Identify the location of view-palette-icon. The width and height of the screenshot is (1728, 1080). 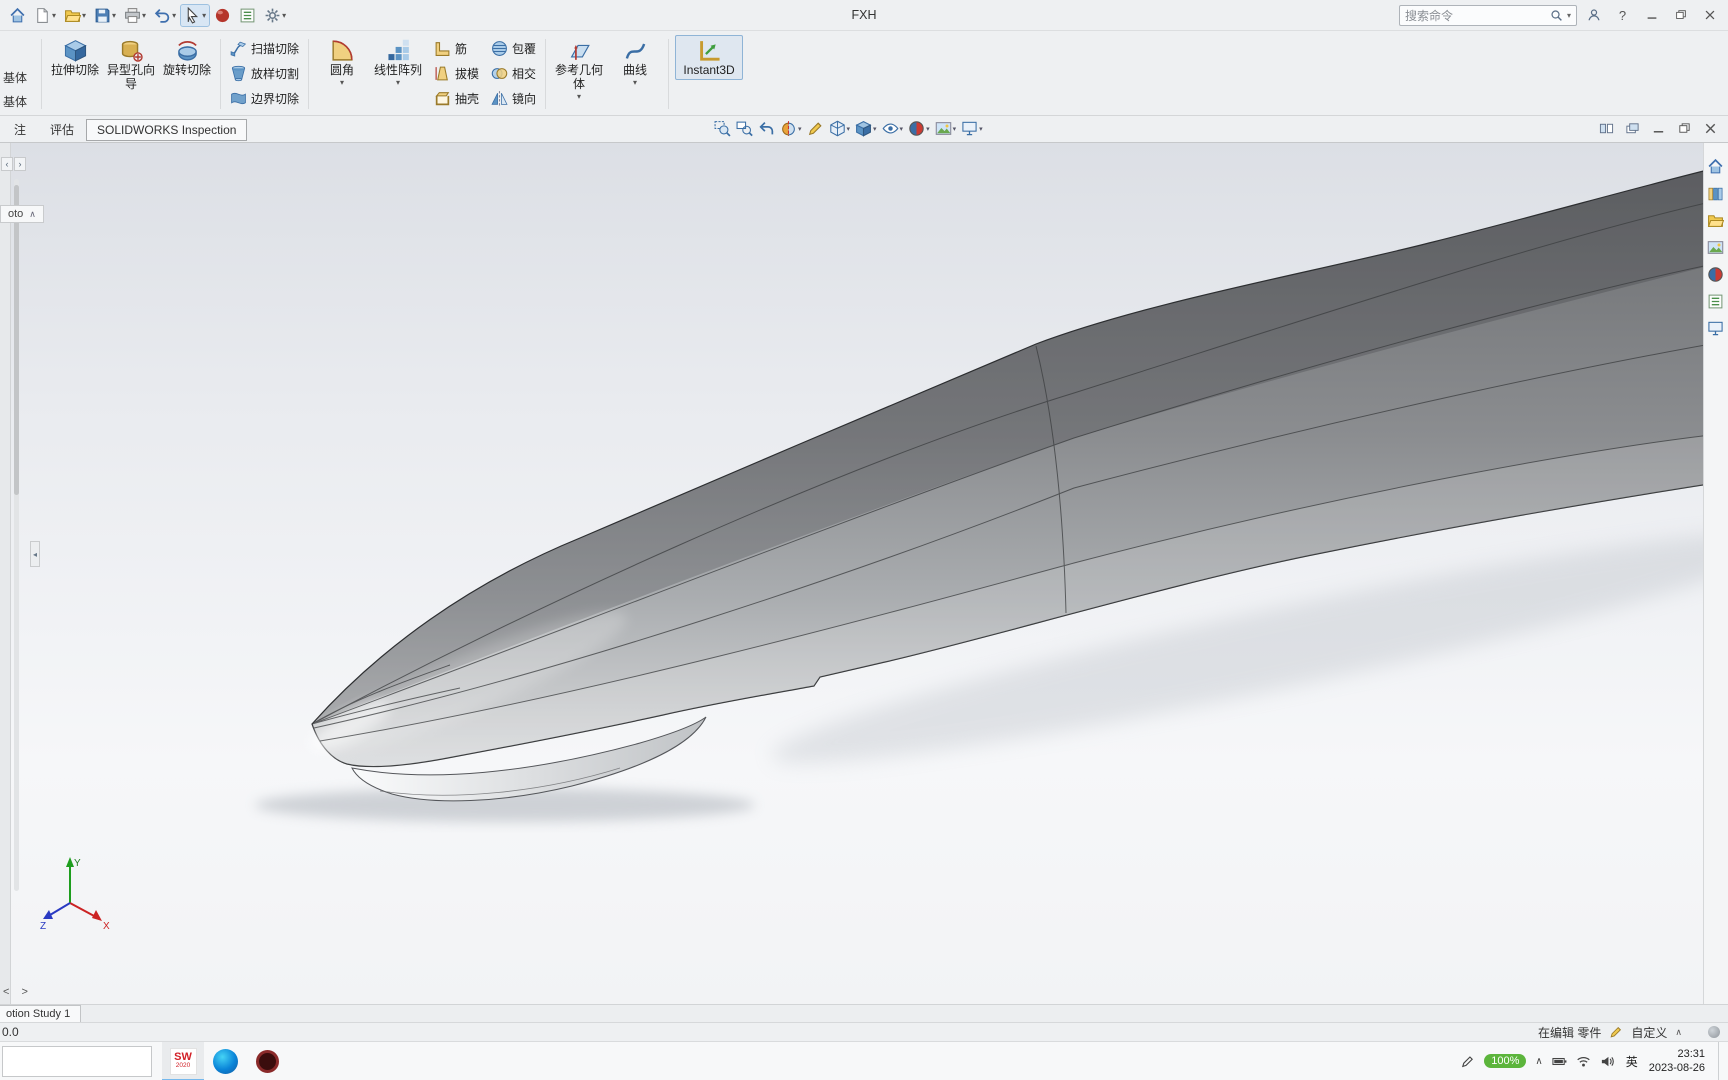
(1716, 247).